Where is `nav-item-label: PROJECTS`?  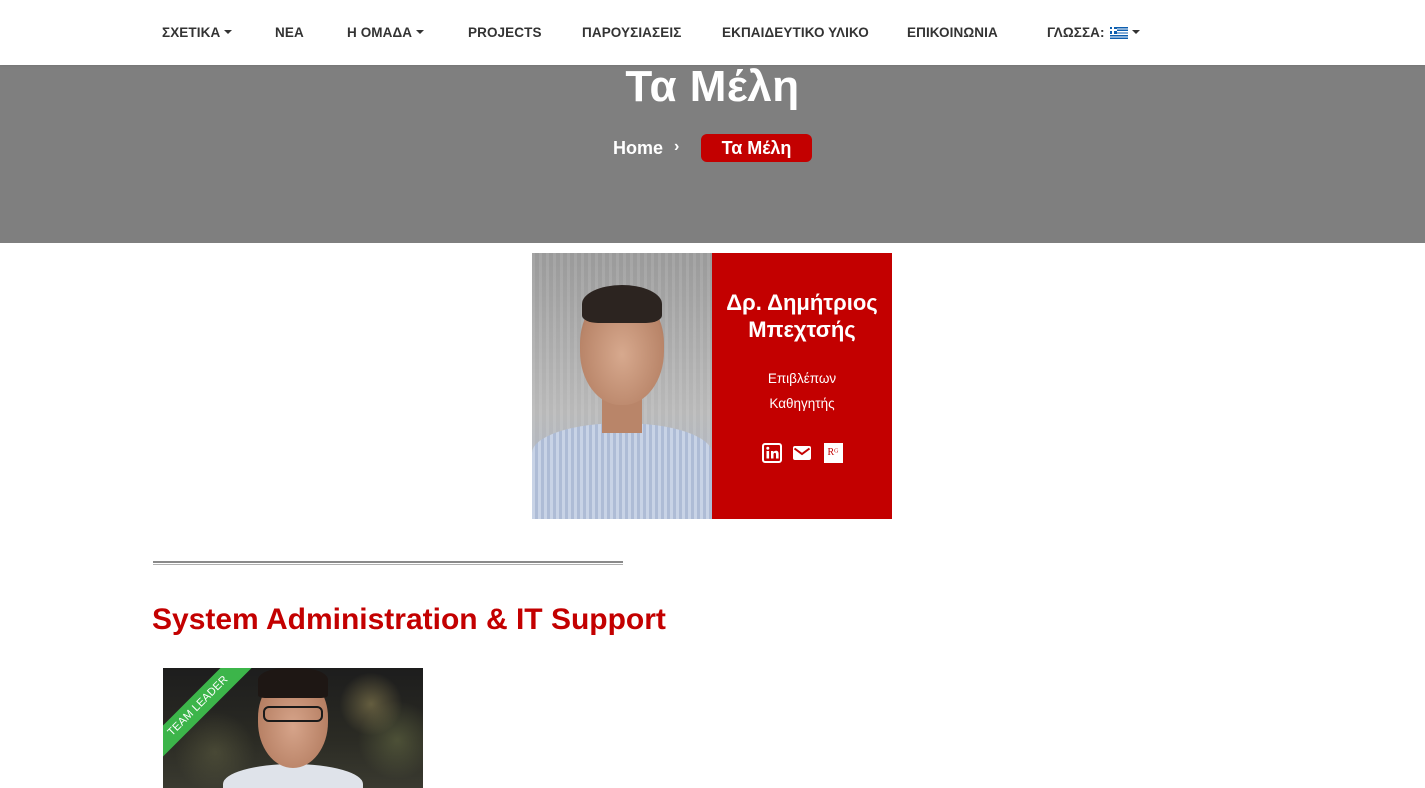
nav-item-label: PROJECTS is located at coordinates (505, 32).